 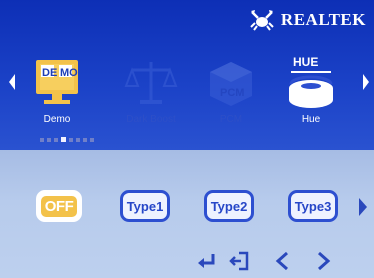 I want to click on menu-item-dark-boost: Dark Boost, so click(x=151, y=91).